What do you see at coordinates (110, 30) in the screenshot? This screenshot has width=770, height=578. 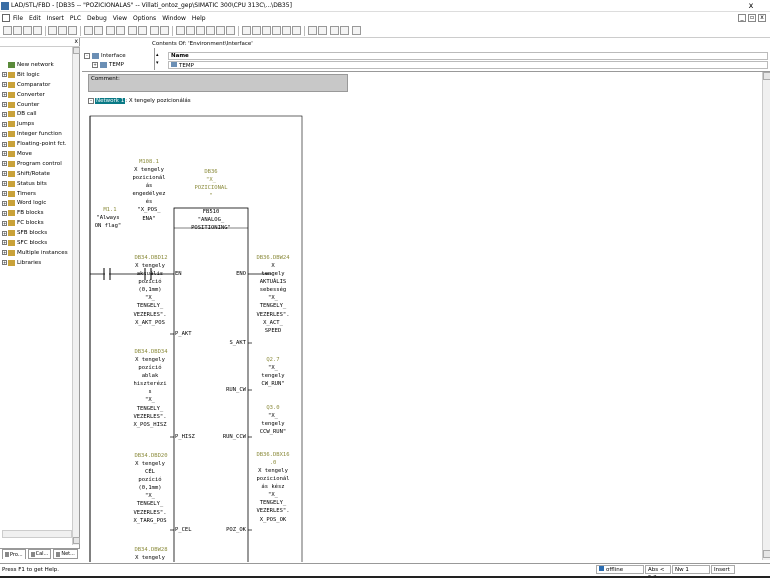 I see `download-icon` at bounding box center [110, 30].